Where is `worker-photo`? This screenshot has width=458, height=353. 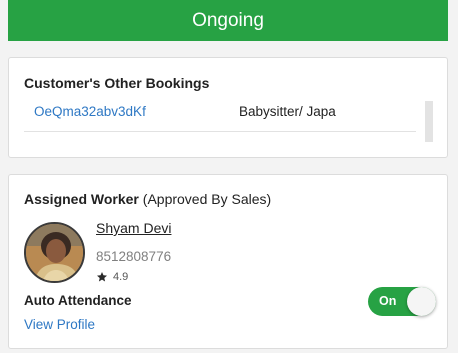
worker-photo is located at coordinates (54, 252).